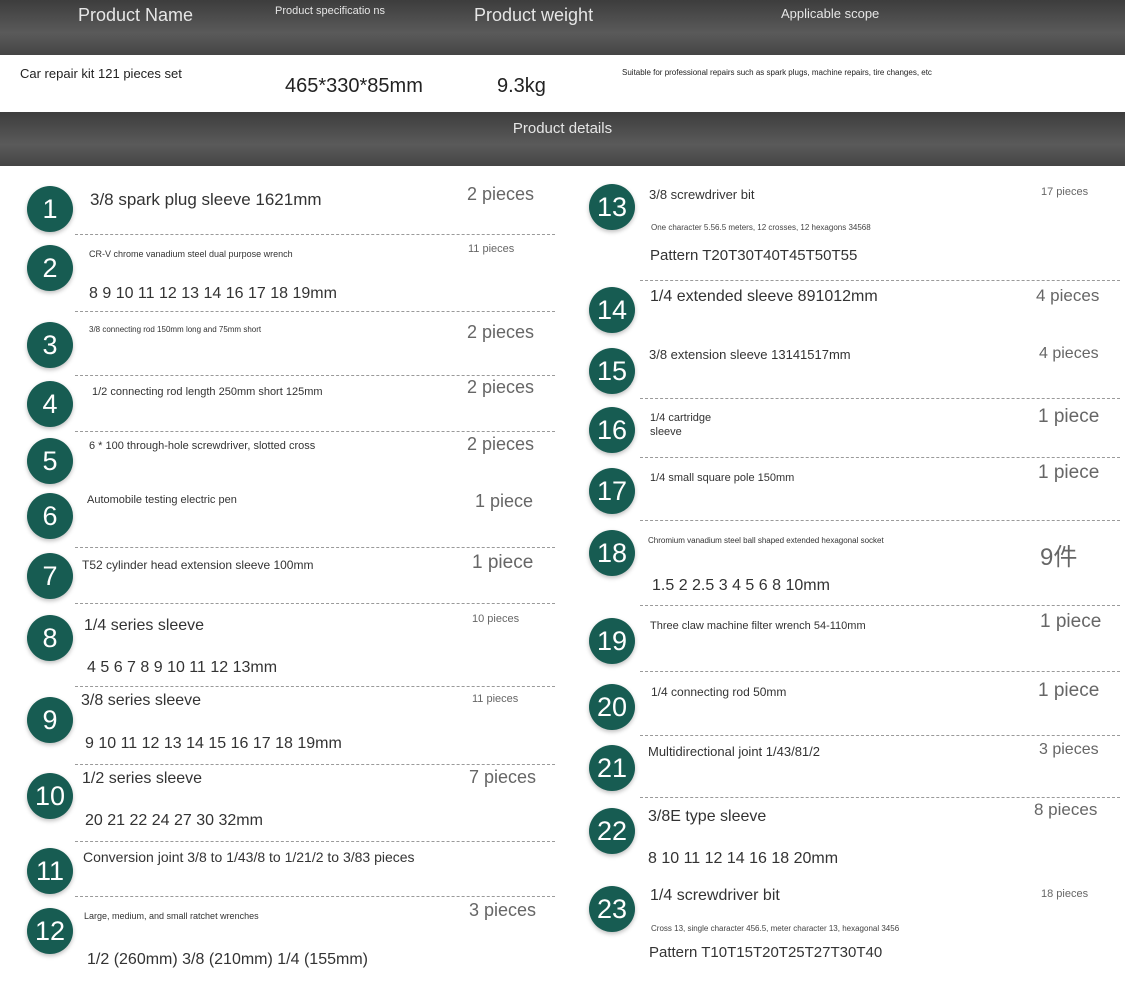  What do you see at coordinates (50, 871) in the screenshot?
I see `item-number-badge: 11` at bounding box center [50, 871].